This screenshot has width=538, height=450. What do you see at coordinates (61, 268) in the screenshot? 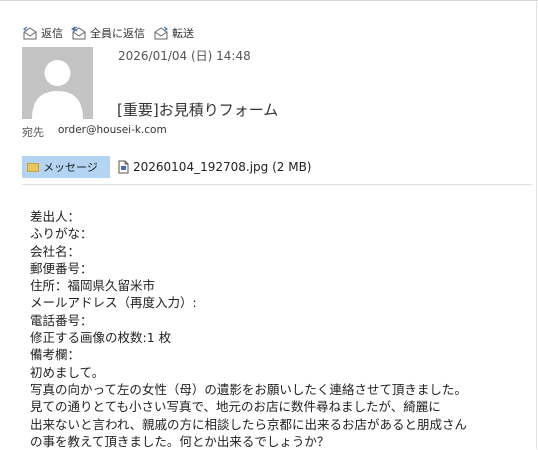
I see `body-line: 郵便番号：` at bounding box center [61, 268].